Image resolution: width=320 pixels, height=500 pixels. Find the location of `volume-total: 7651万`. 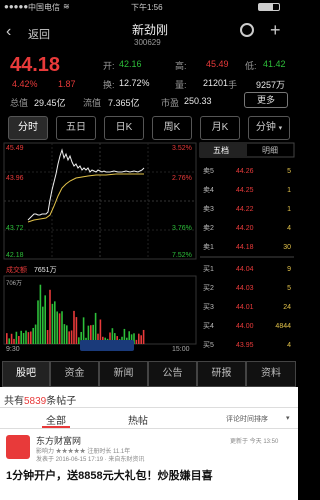

volume-total: 7651万 is located at coordinates (45, 270).